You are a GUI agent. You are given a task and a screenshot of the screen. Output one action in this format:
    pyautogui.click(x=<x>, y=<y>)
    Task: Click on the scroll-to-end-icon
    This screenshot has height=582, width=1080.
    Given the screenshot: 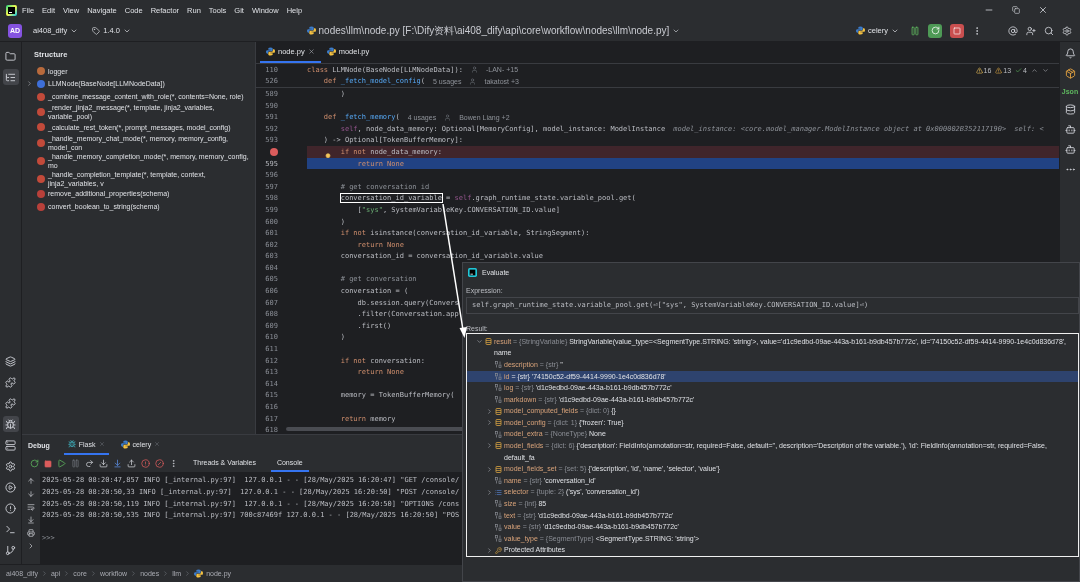 What is the action you would take?
    pyautogui.click(x=31, y=520)
    